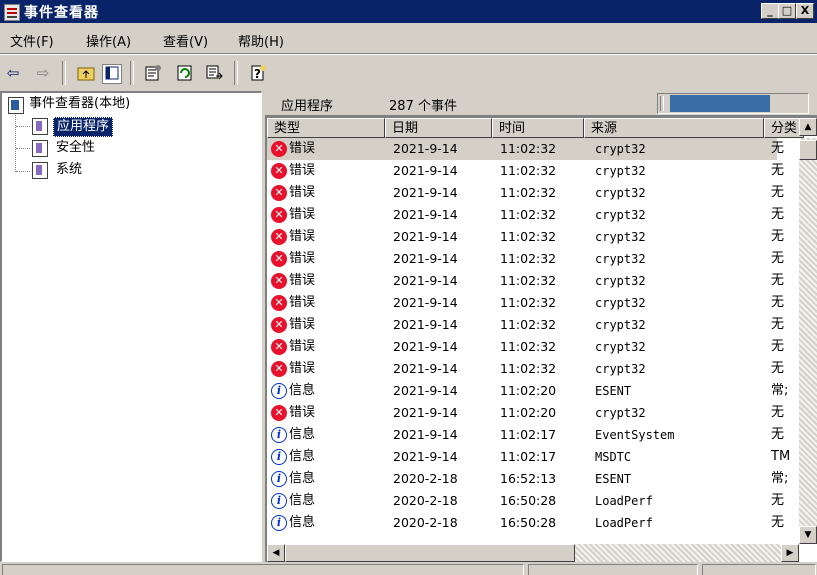  Describe the element at coordinates (808, 150) in the screenshot. I see `scroll-thumb` at that location.